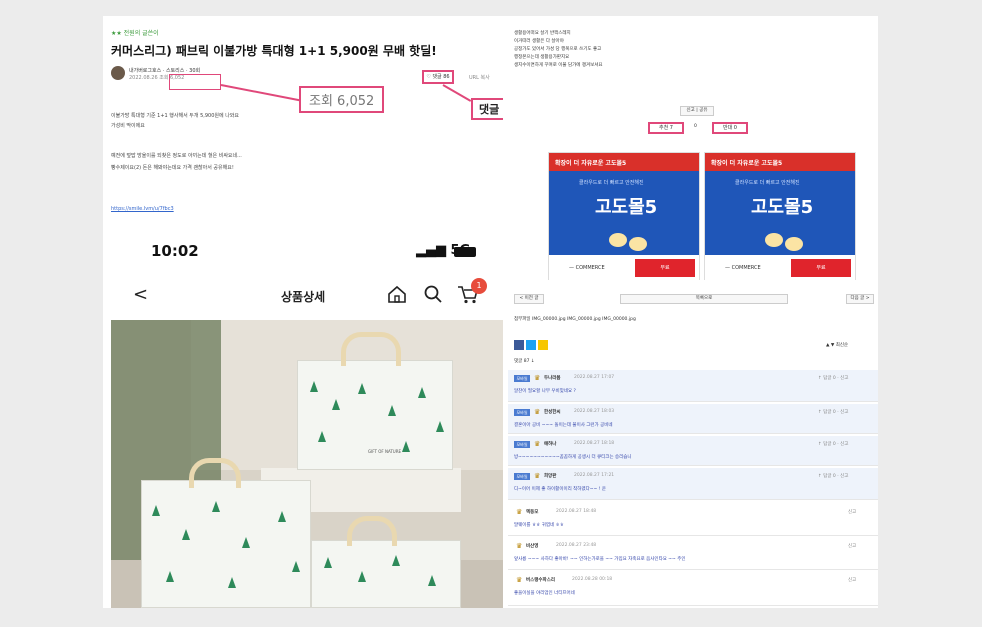 Image resolution: width=982 pixels, height=627 pixels. Describe the element at coordinates (573, 457) in the screenshot. I see `comment-text: 방~~~~~~~~~~~꼼꼼하게 공생시 더 큐티크는 승리습니` at that location.